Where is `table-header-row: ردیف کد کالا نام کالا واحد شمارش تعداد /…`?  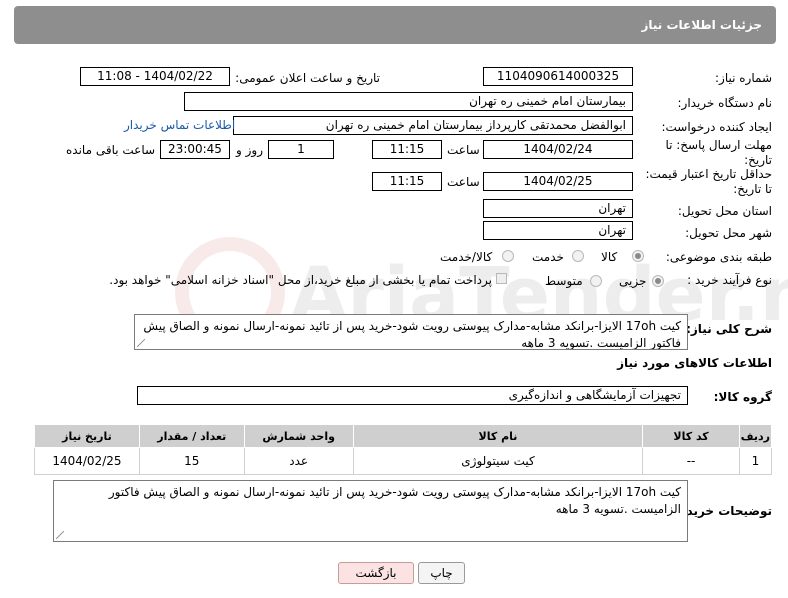 table-header-row: ردیف کد کالا نام کالا واحد شمارش تعداد /… is located at coordinates (403, 436).